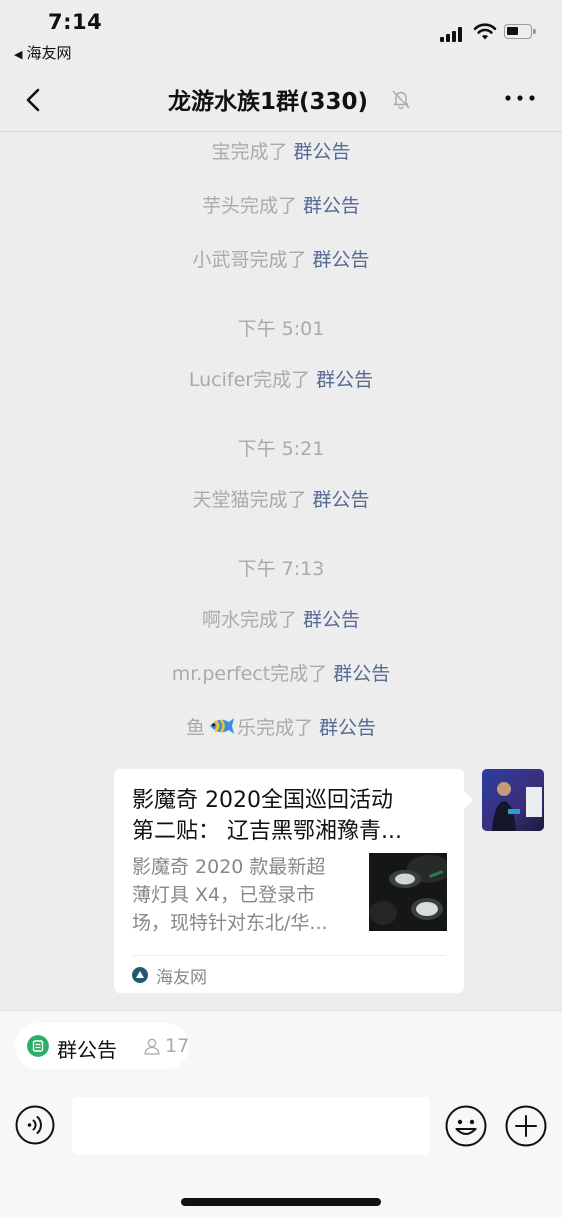 Image resolution: width=562 pixels, height=1218 pixels. I want to click on back-triangle-icon: ◀, so click(18, 54).